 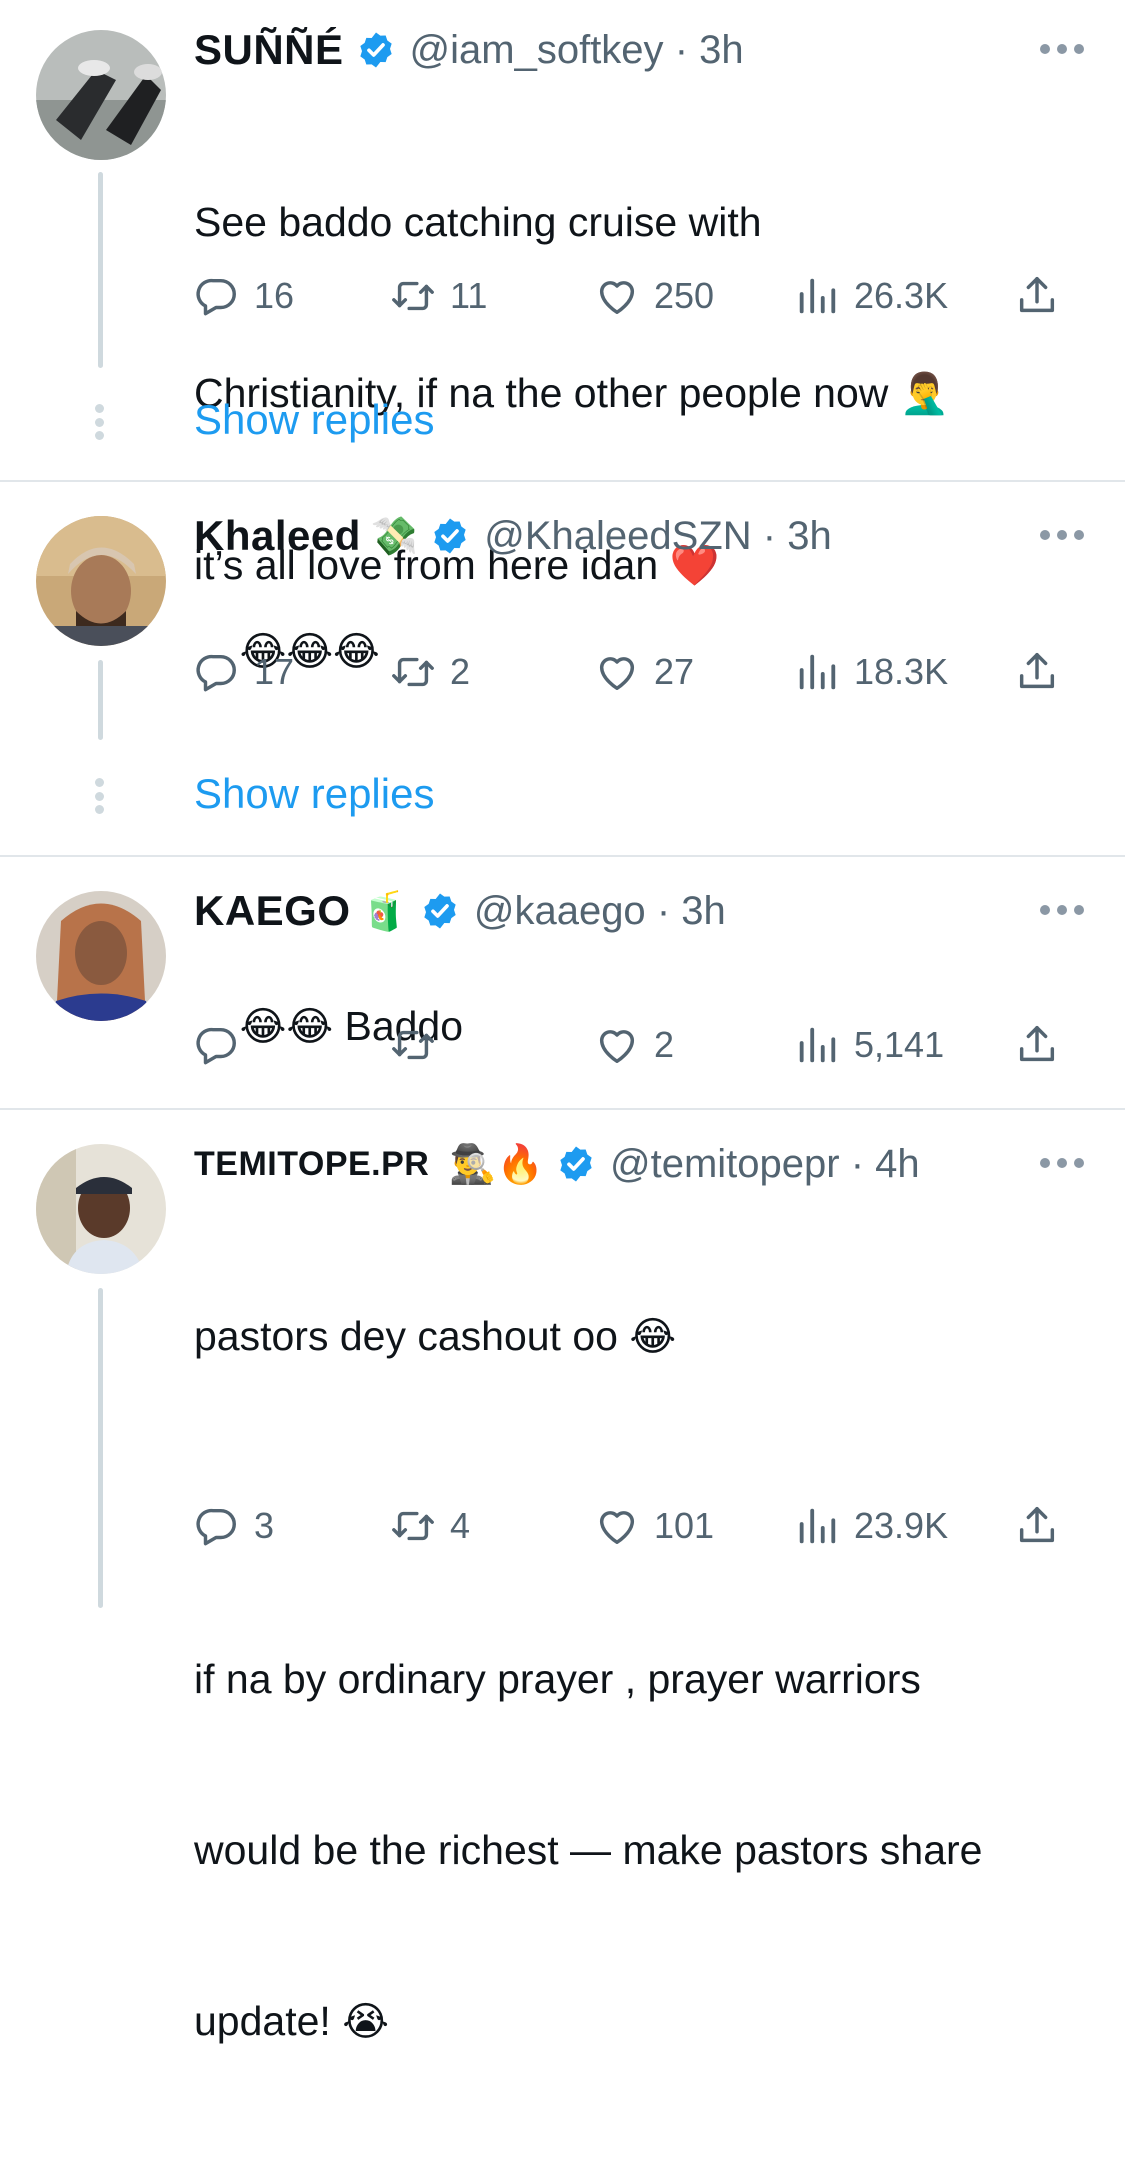 I want to click on reply-button: 17, so click(x=244, y=672).